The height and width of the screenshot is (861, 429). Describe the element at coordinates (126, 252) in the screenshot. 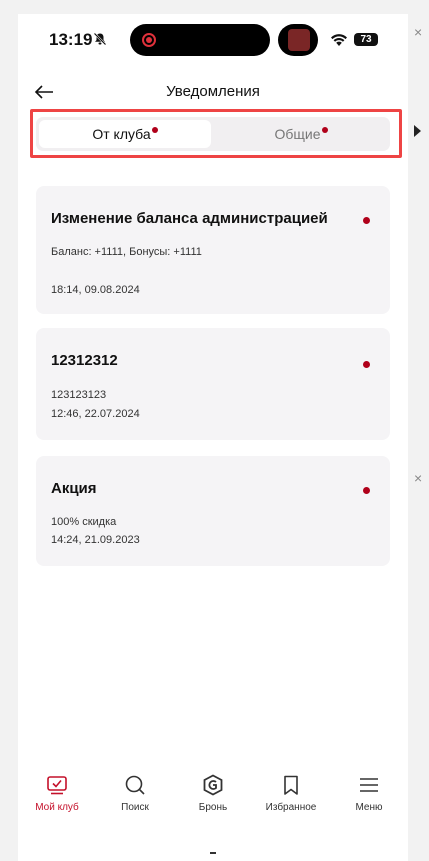

I see `notification-text: Баланс: +1111, Бонусы: +1111` at that location.